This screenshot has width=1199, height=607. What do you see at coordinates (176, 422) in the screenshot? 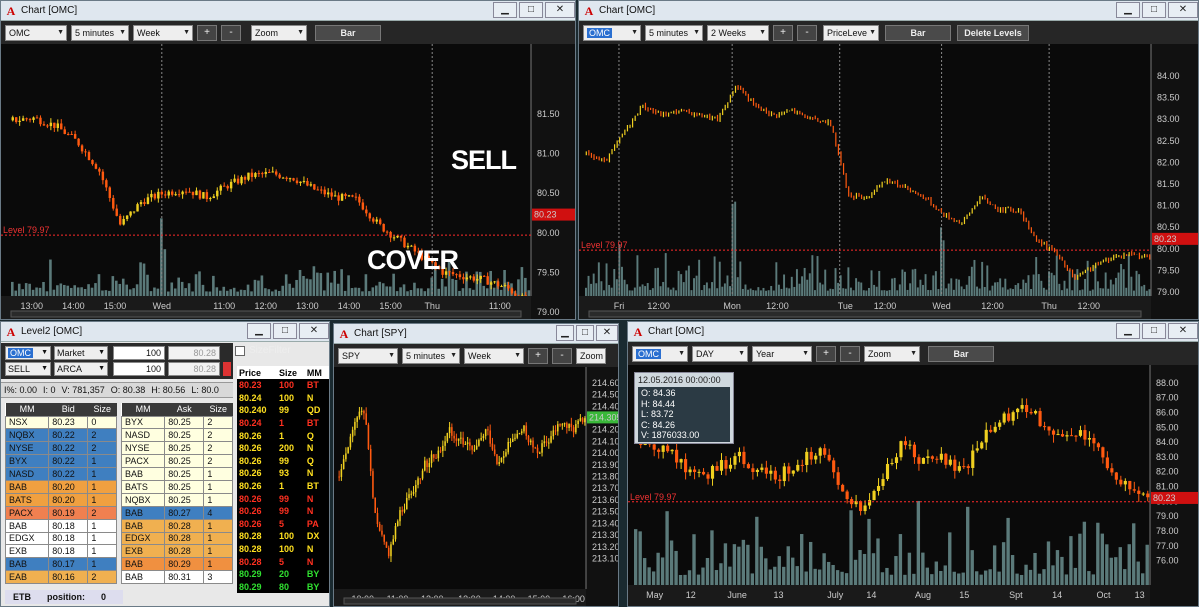
I see `book-row: BYX 80.25 2` at bounding box center [176, 422].